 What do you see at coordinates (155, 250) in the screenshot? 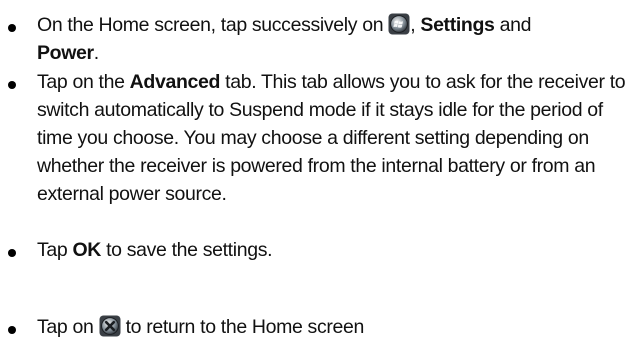
I see `step-text: Tap OK to save the settings.` at bounding box center [155, 250].